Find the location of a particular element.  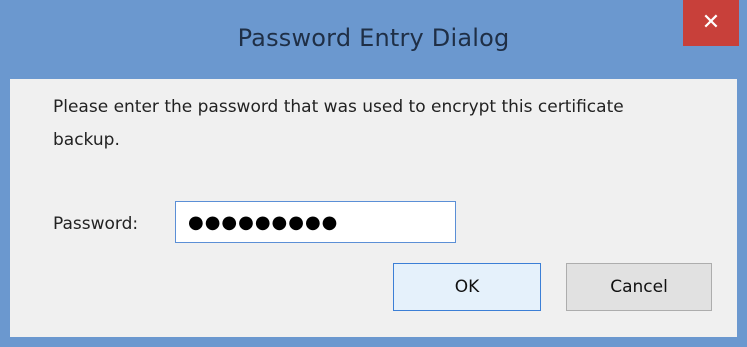

close-icon: ✕ is located at coordinates (711, 22).